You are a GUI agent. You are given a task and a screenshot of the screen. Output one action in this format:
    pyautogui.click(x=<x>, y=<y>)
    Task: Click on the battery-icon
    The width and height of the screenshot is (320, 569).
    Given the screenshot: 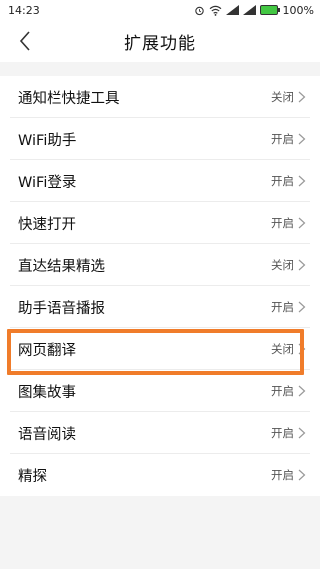 What is the action you would take?
    pyautogui.click(x=269, y=10)
    